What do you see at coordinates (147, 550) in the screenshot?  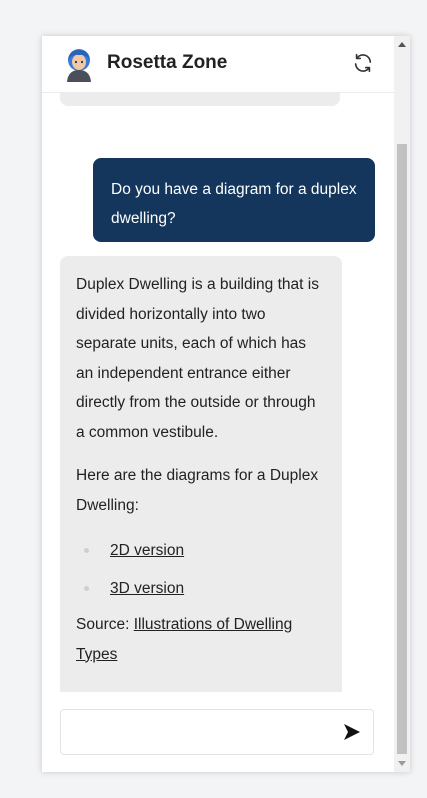 I see `link-2d-version: 2D version` at bounding box center [147, 550].